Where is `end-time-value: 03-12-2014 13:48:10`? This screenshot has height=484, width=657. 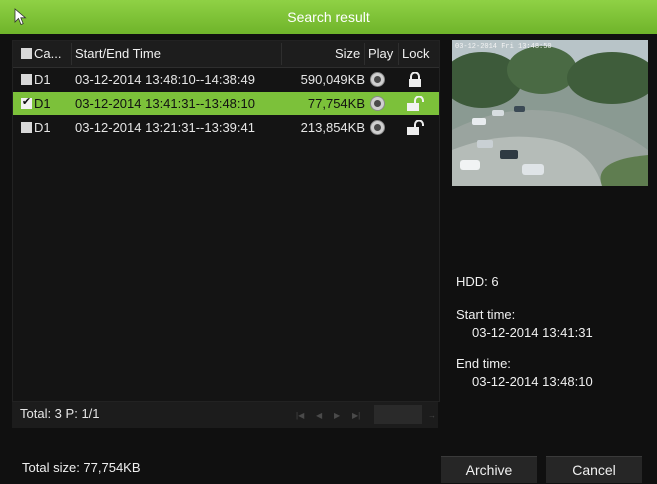
end-time-value: 03-12-2014 13:48:10 is located at coordinates (532, 381).